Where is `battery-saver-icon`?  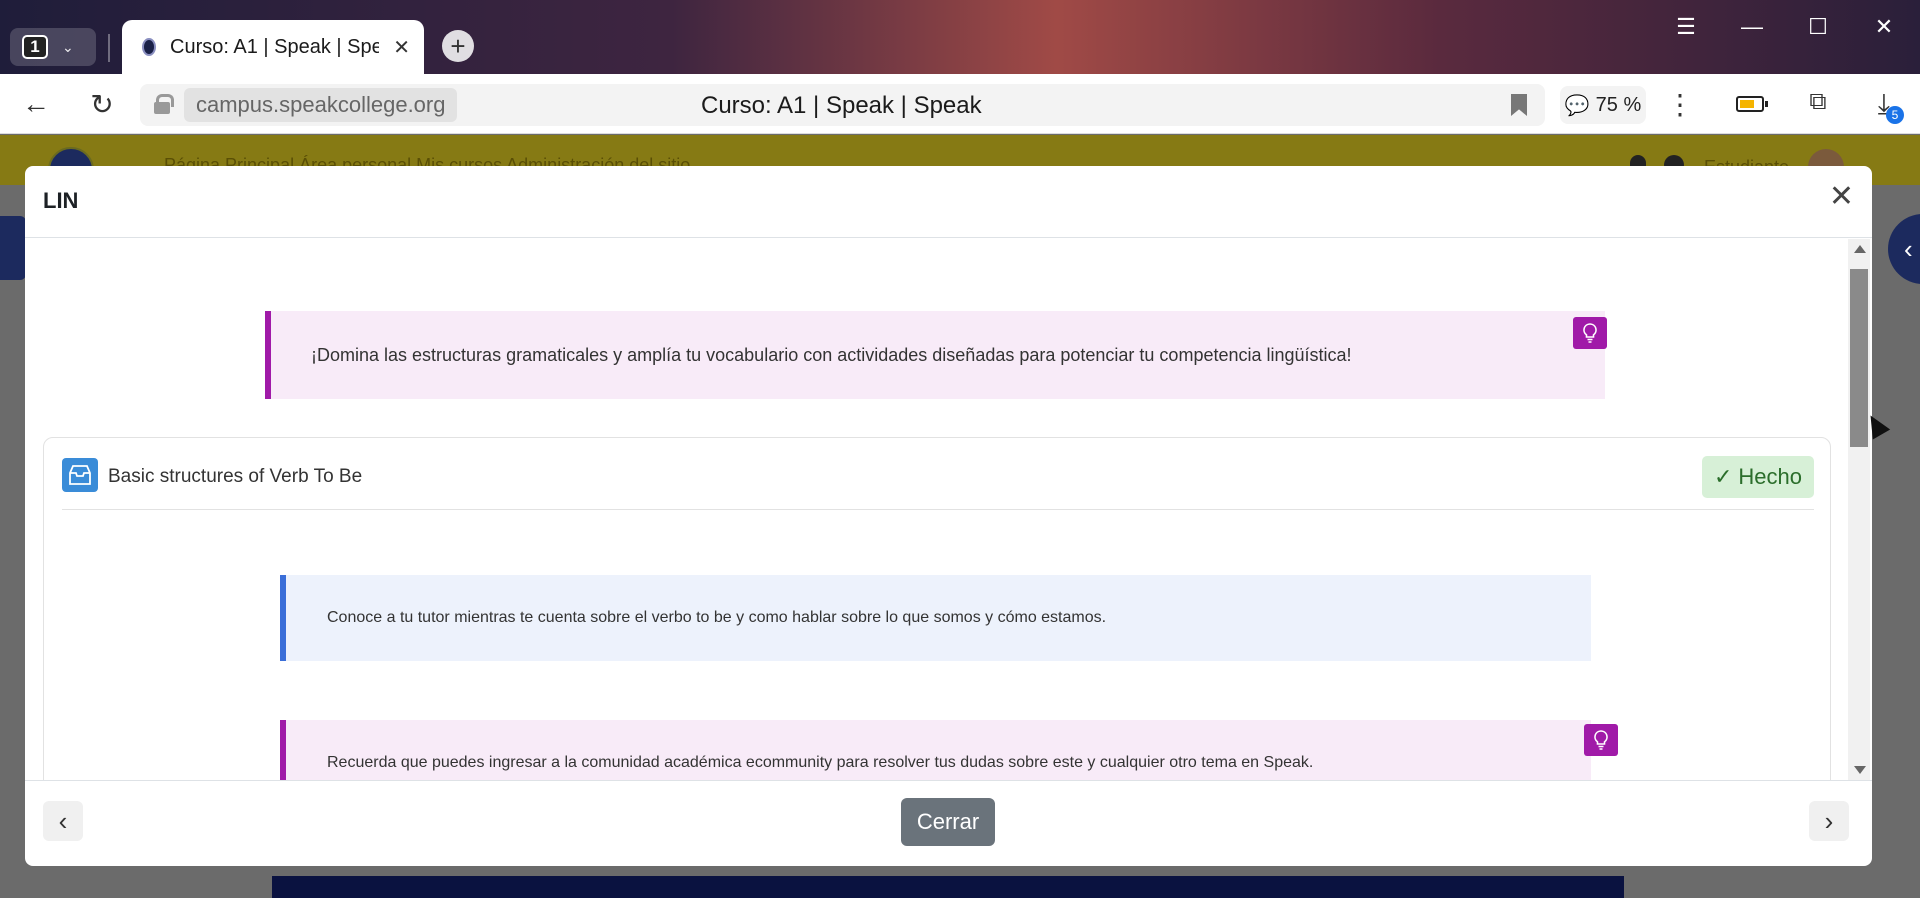
battery-saver-icon is located at coordinates (1752, 104).